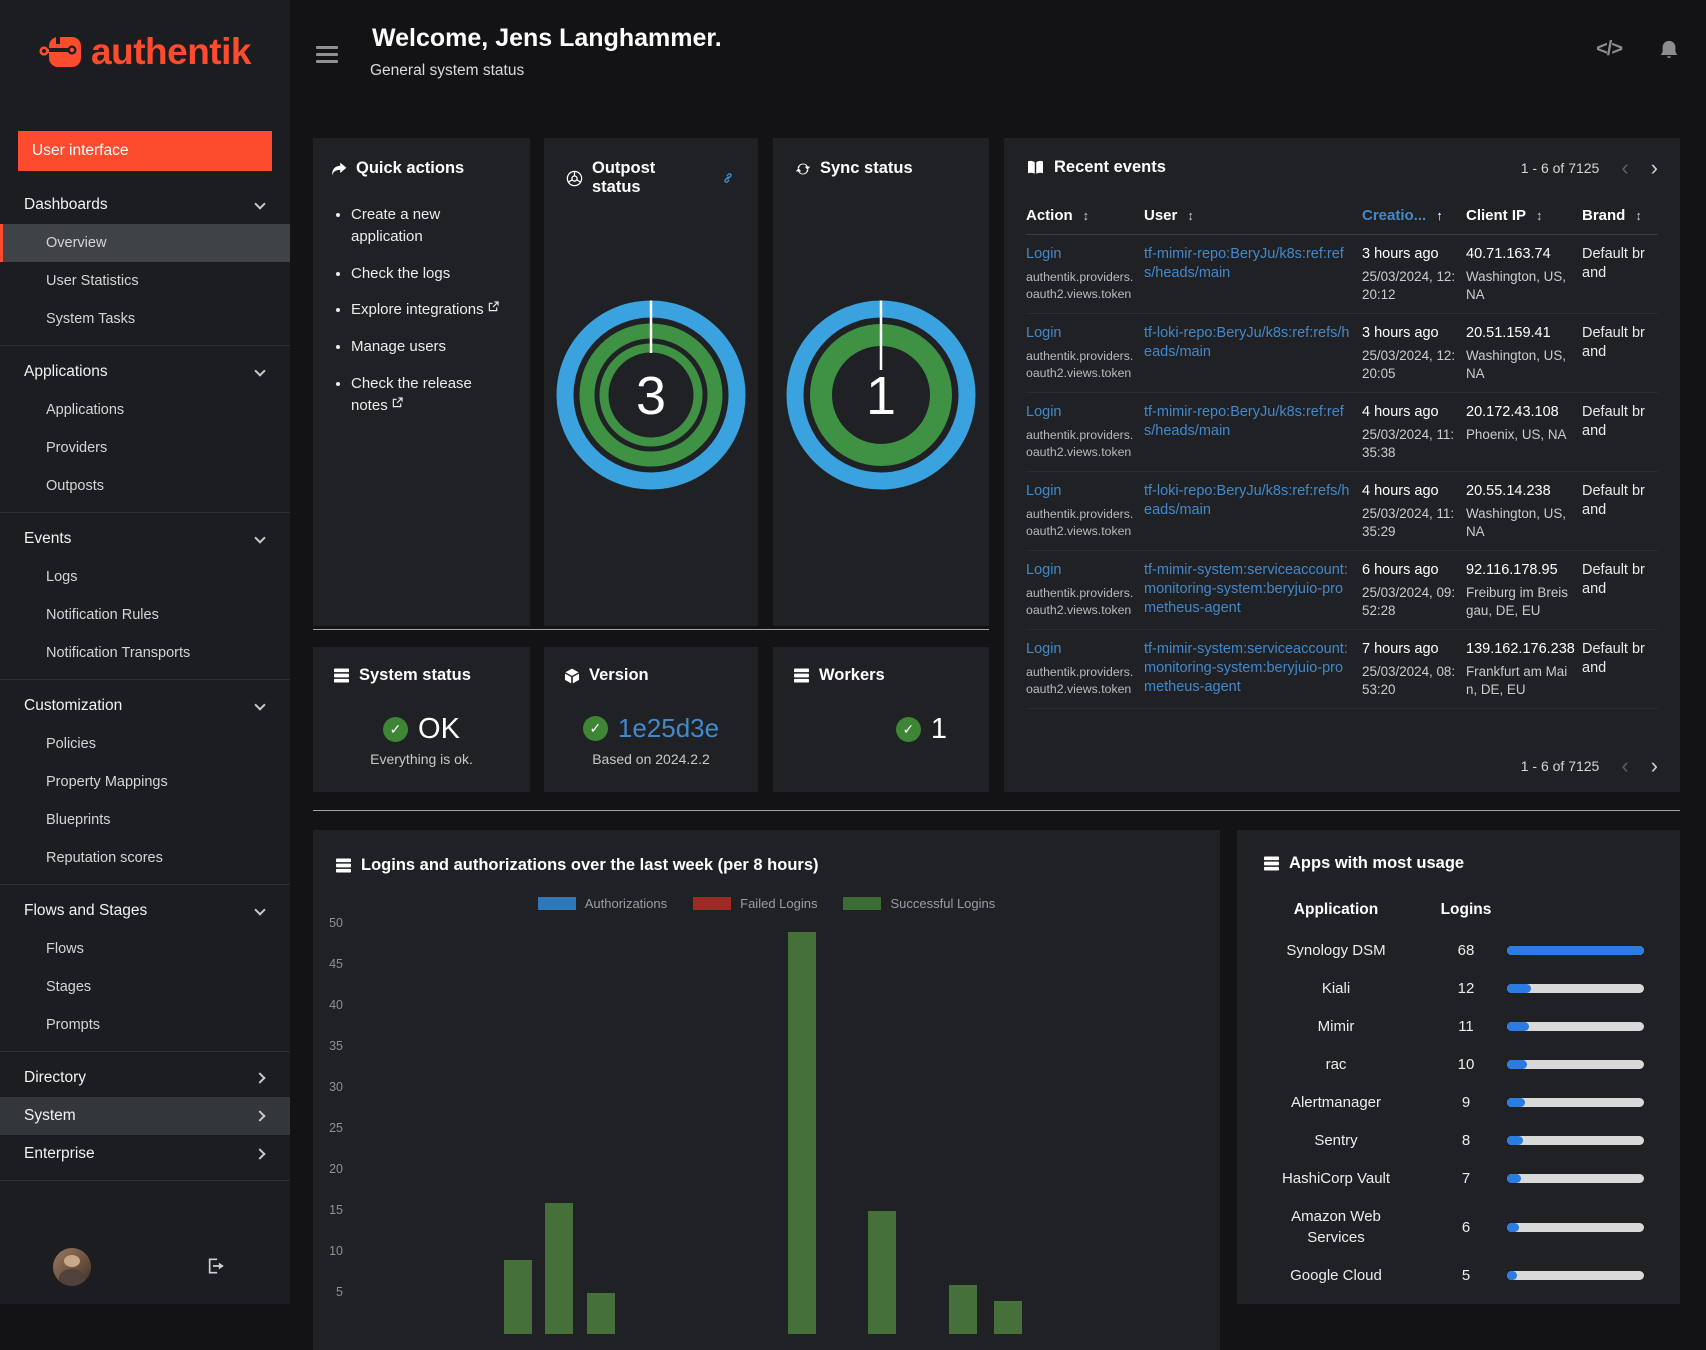 The height and width of the screenshot is (1350, 1706). I want to click on sidebar-item-policies: Policies, so click(145, 744).